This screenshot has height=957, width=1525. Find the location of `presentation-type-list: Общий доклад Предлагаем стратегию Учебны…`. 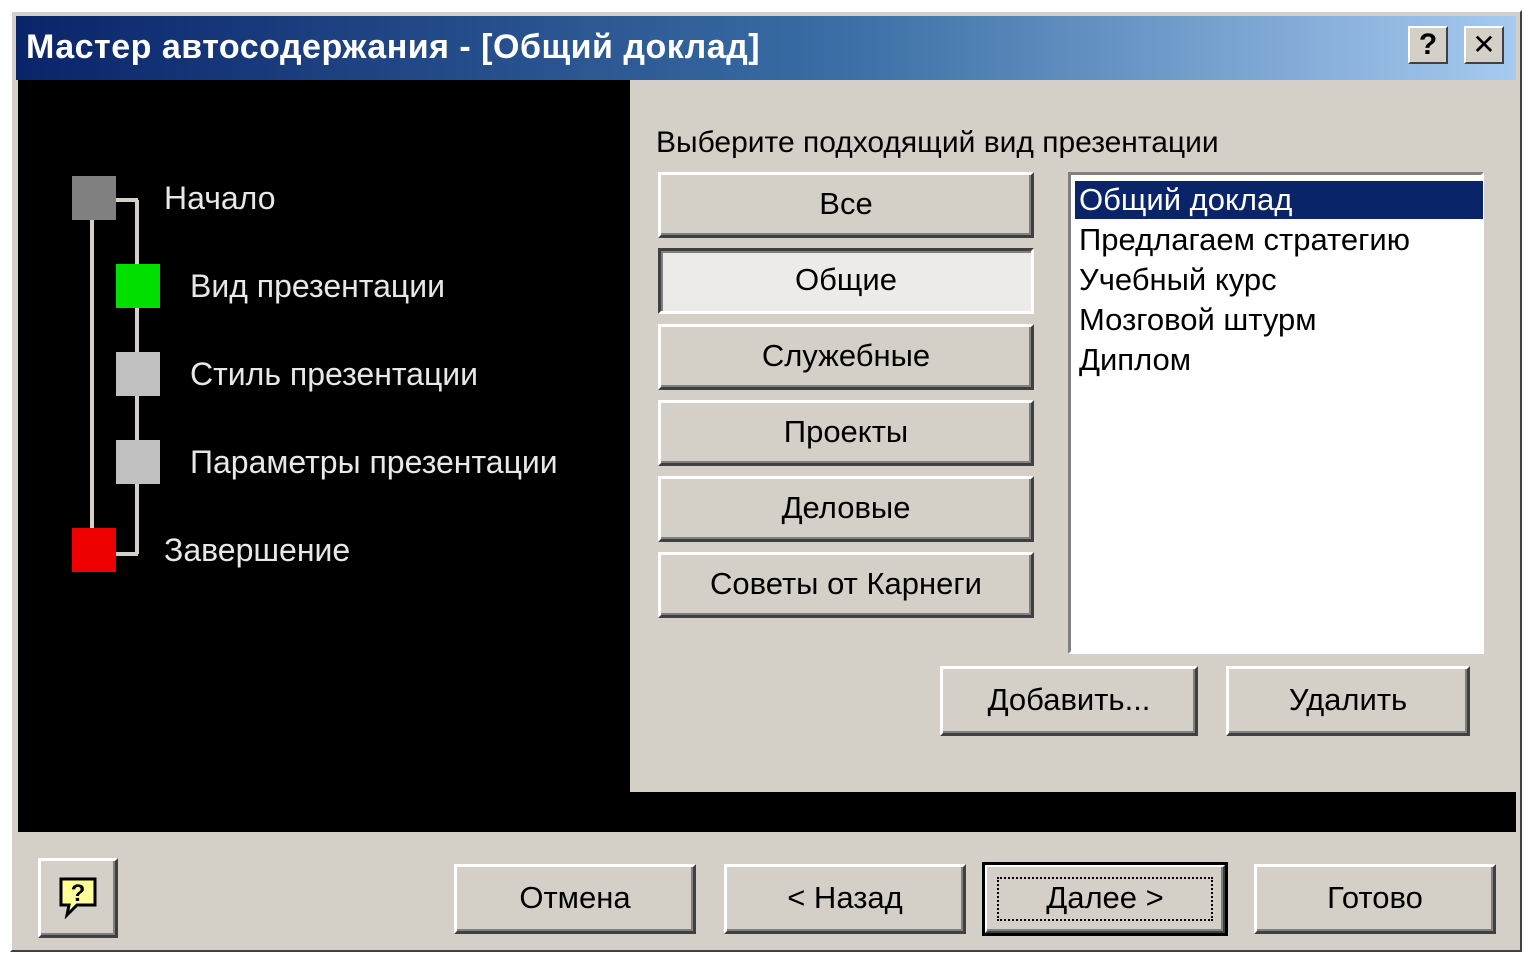

presentation-type-list: Общий доклад Предлагаем стратегию Учебны… is located at coordinates (1276, 413).